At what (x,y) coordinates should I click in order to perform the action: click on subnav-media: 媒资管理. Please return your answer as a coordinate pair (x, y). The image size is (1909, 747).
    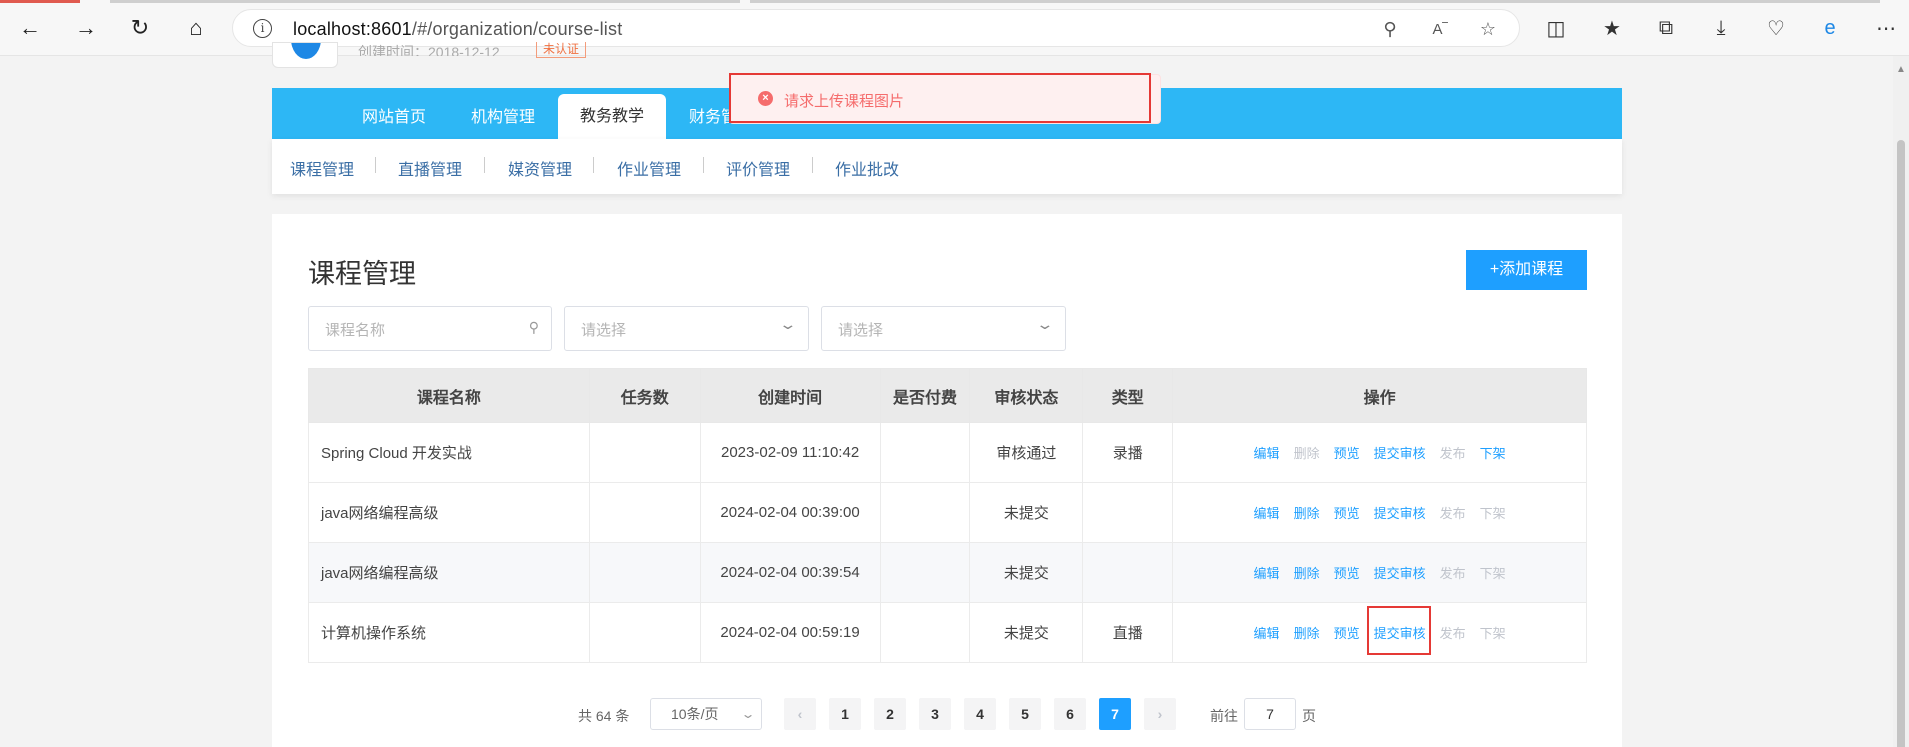
    Looking at the image, I should click on (540, 168).